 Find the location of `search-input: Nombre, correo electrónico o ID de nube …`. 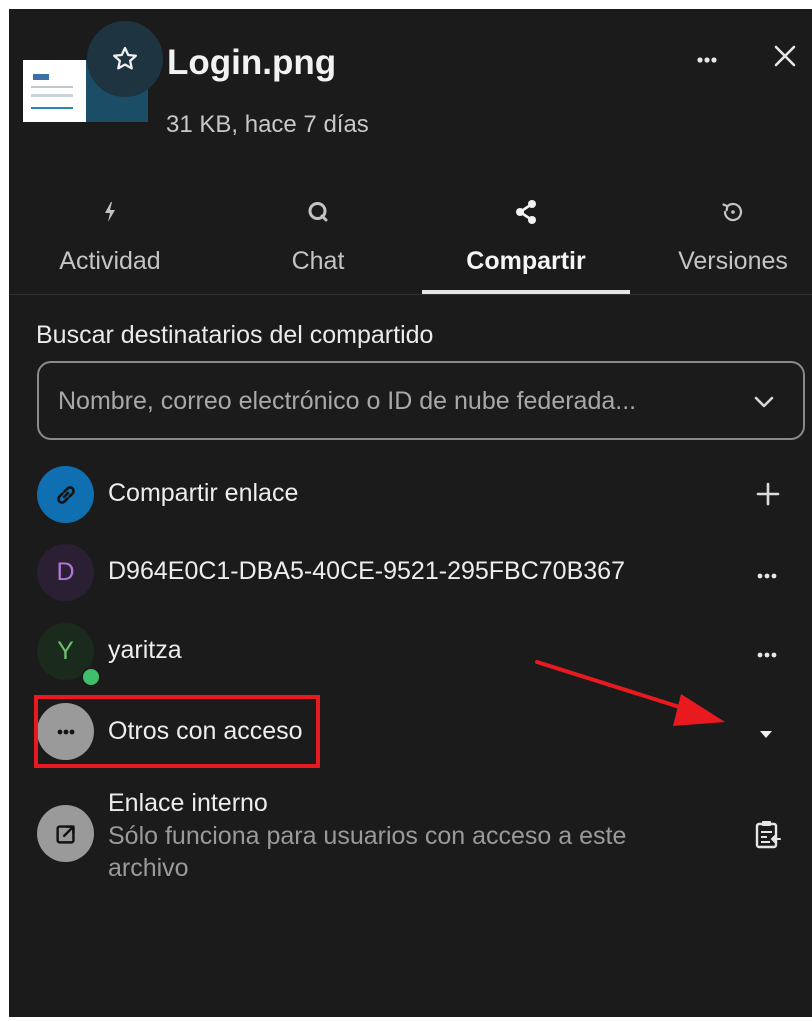

search-input: Nombre, correo electrónico o ID de nube … is located at coordinates (421, 400).